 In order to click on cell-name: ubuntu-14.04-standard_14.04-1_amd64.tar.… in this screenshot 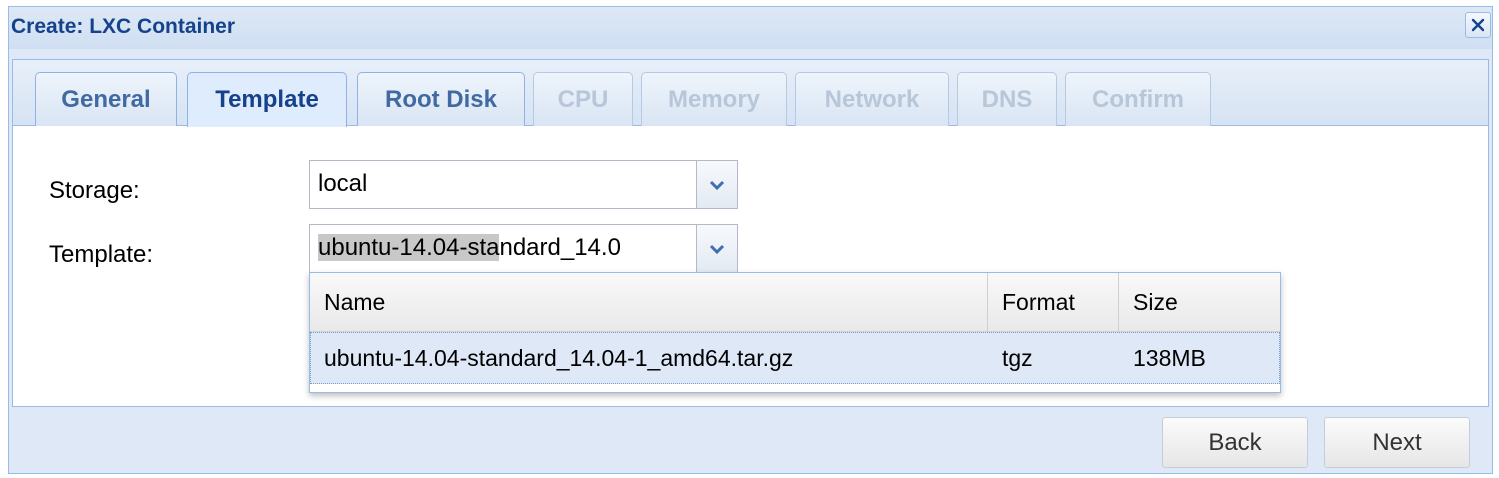, I will do `click(559, 358)`.